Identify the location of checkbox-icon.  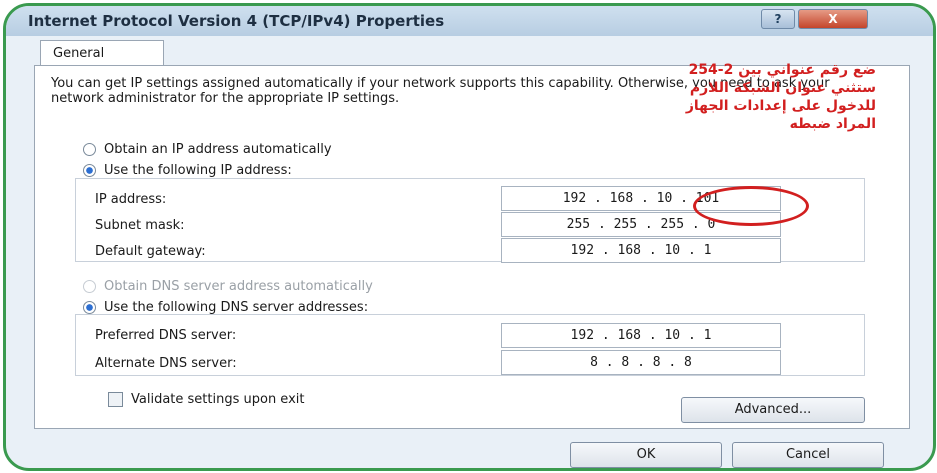
(115, 399).